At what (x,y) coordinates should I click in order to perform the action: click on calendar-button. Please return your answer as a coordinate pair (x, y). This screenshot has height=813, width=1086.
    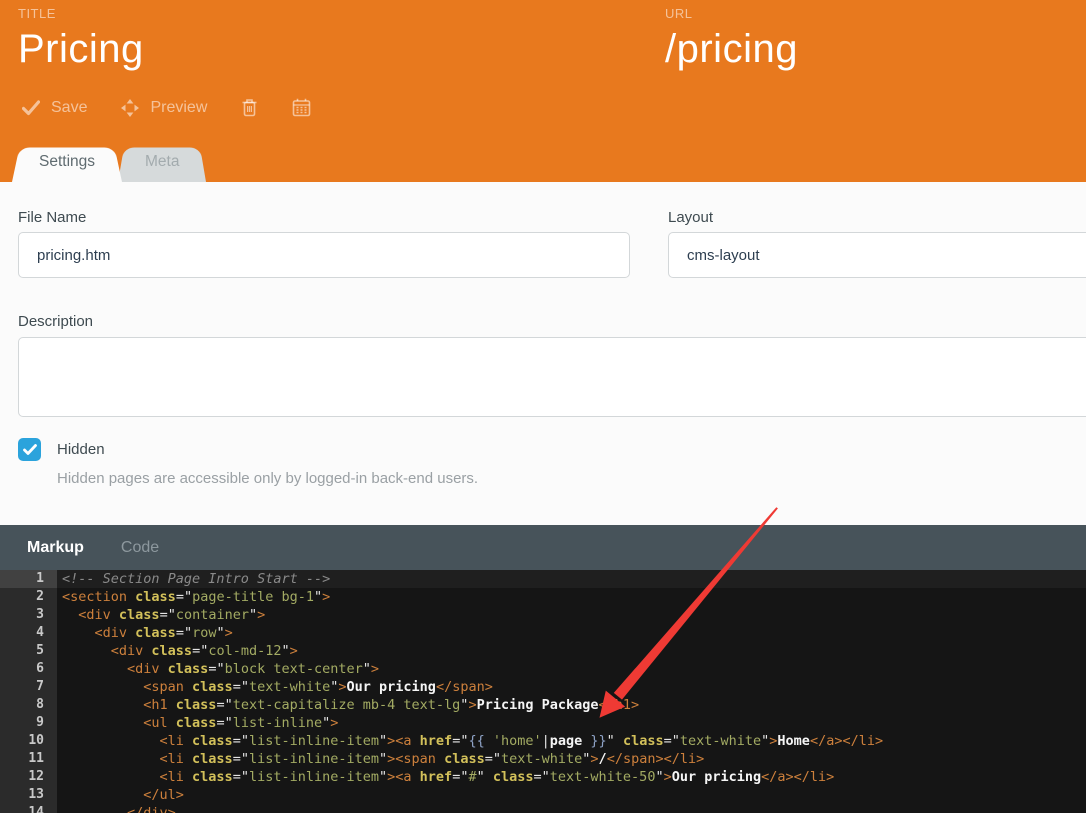
    Looking at the image, I should click on (301, 107).